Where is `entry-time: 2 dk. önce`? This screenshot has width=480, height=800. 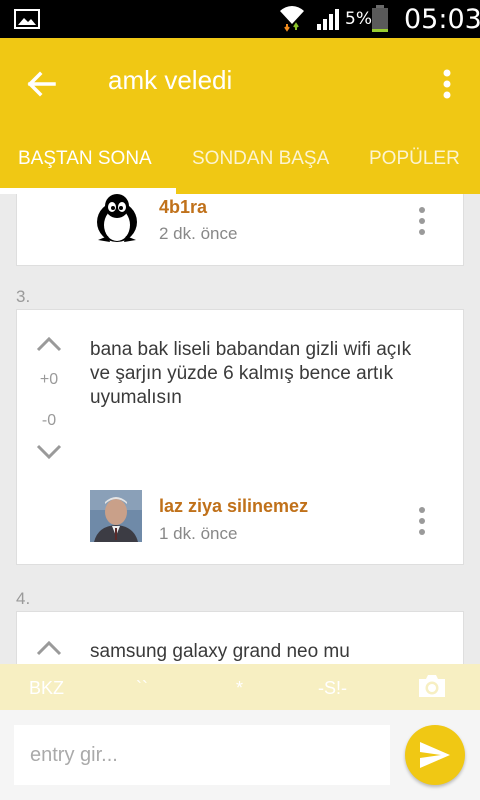 entry-time: 2 dk. önce is located at coordinates (198, 233).